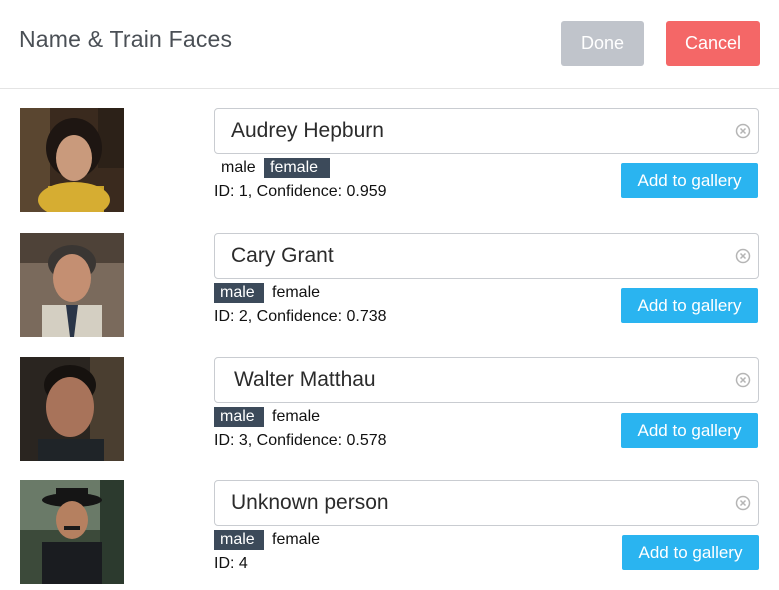 The width and height of the screenshot is (779, 590). I want to click on face-meta-text: ID: 3, Confidence: 0.578, so click(300, 440).